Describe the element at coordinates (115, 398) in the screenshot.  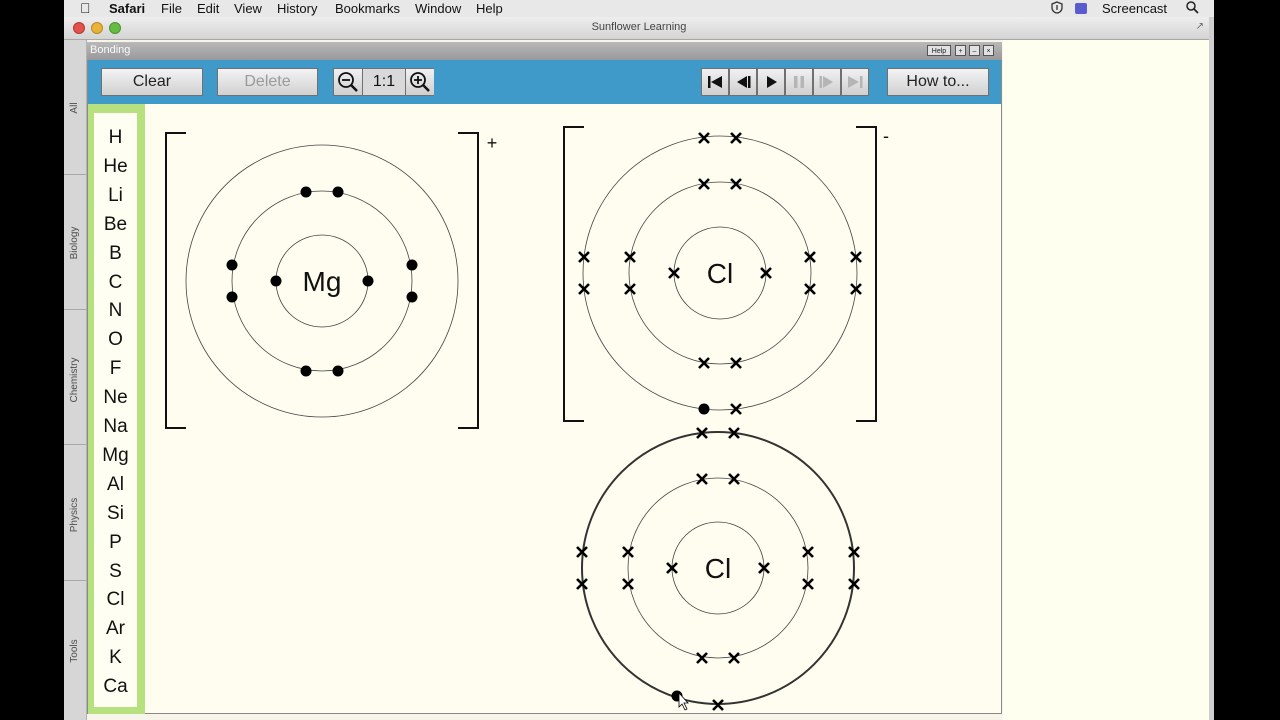
I see `element-ne: Ne` at that location.